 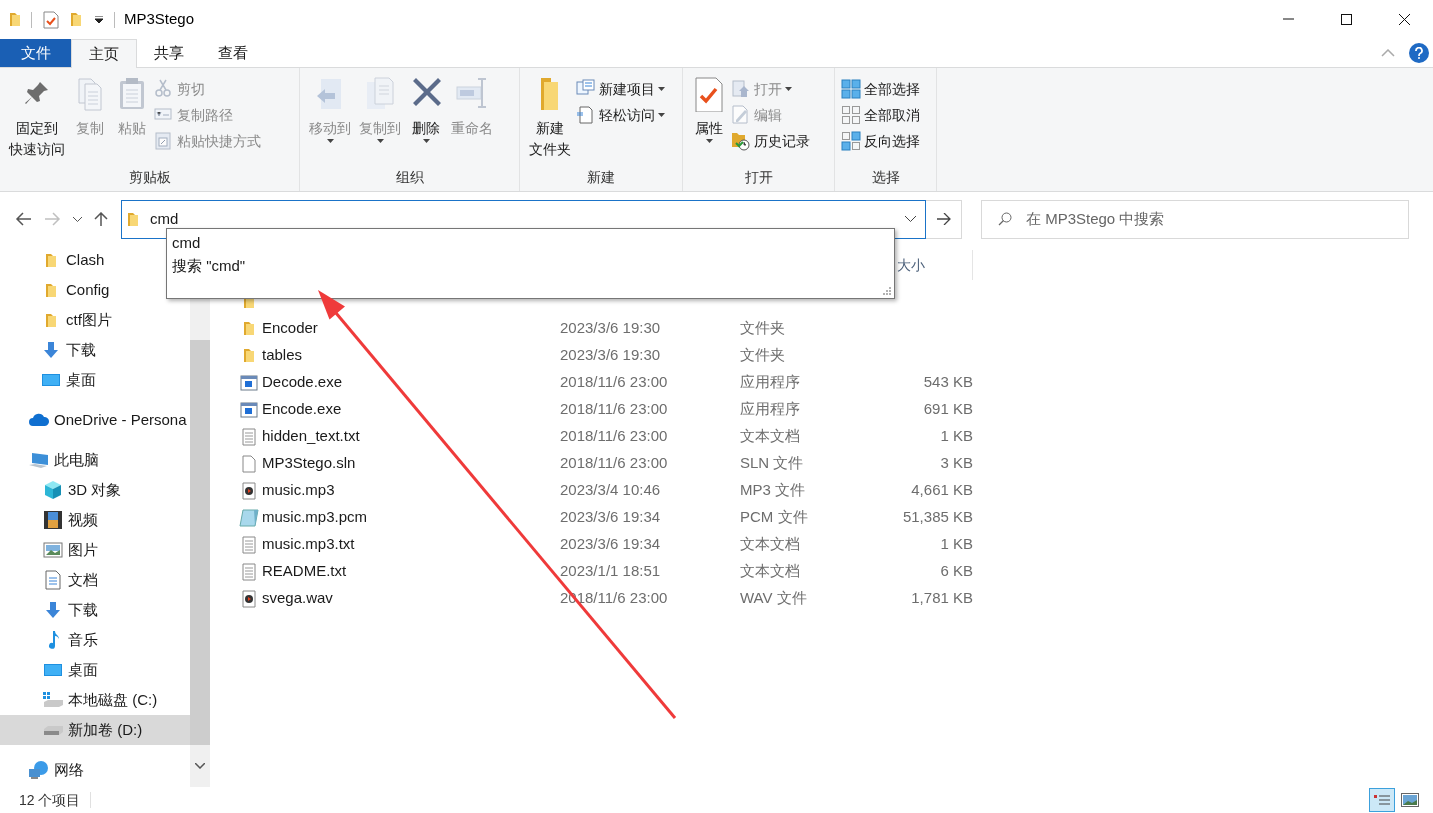 What do you see at coordinates (50, 800) in the screenshot?
I see `item-count: 12 个项目` at bounding box center [50, 800].